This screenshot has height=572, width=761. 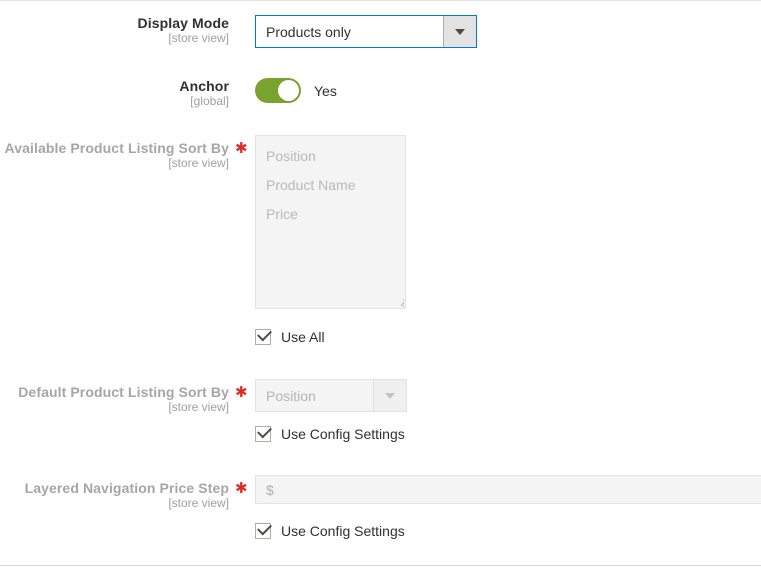 I want to click on field-control-available-product-listing-sort-by: Position Product Name Price, so click(x=330, y=222).